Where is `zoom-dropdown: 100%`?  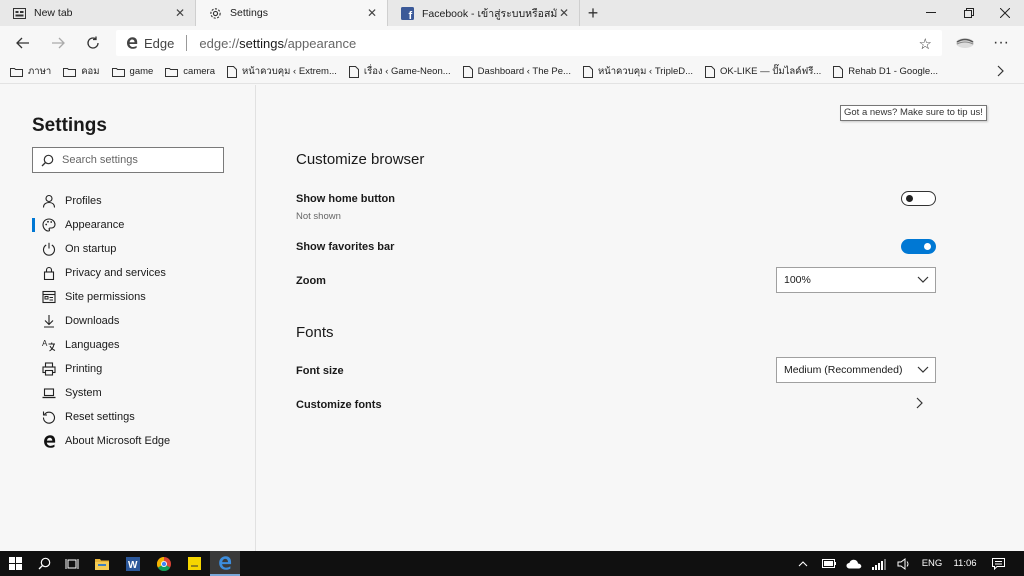
zoom-dropdown: 100% is located at coordinates (856, 280).